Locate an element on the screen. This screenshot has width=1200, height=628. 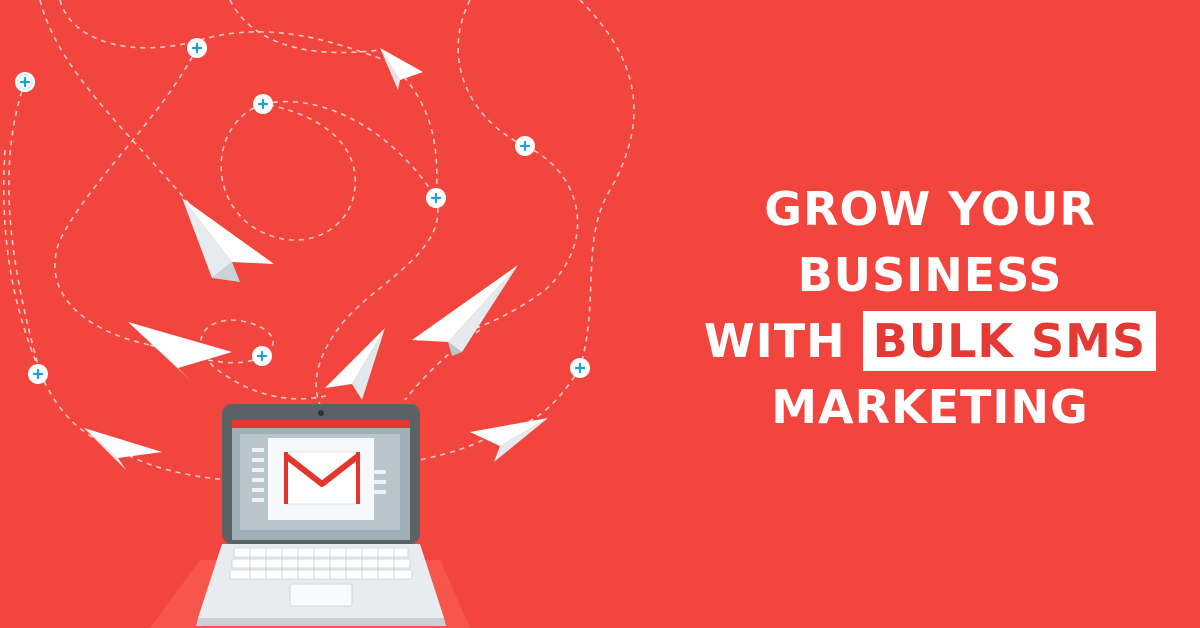
headline-line-3: WITH BULK SMS is located at coordinates (930, 341).